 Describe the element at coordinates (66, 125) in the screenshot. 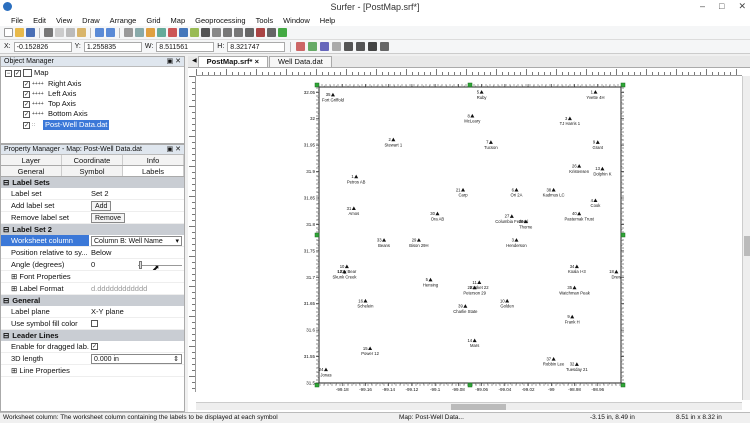

I see `tree-item-post-layer: ✓ ∷ Post-Well Data.dat` at that location.